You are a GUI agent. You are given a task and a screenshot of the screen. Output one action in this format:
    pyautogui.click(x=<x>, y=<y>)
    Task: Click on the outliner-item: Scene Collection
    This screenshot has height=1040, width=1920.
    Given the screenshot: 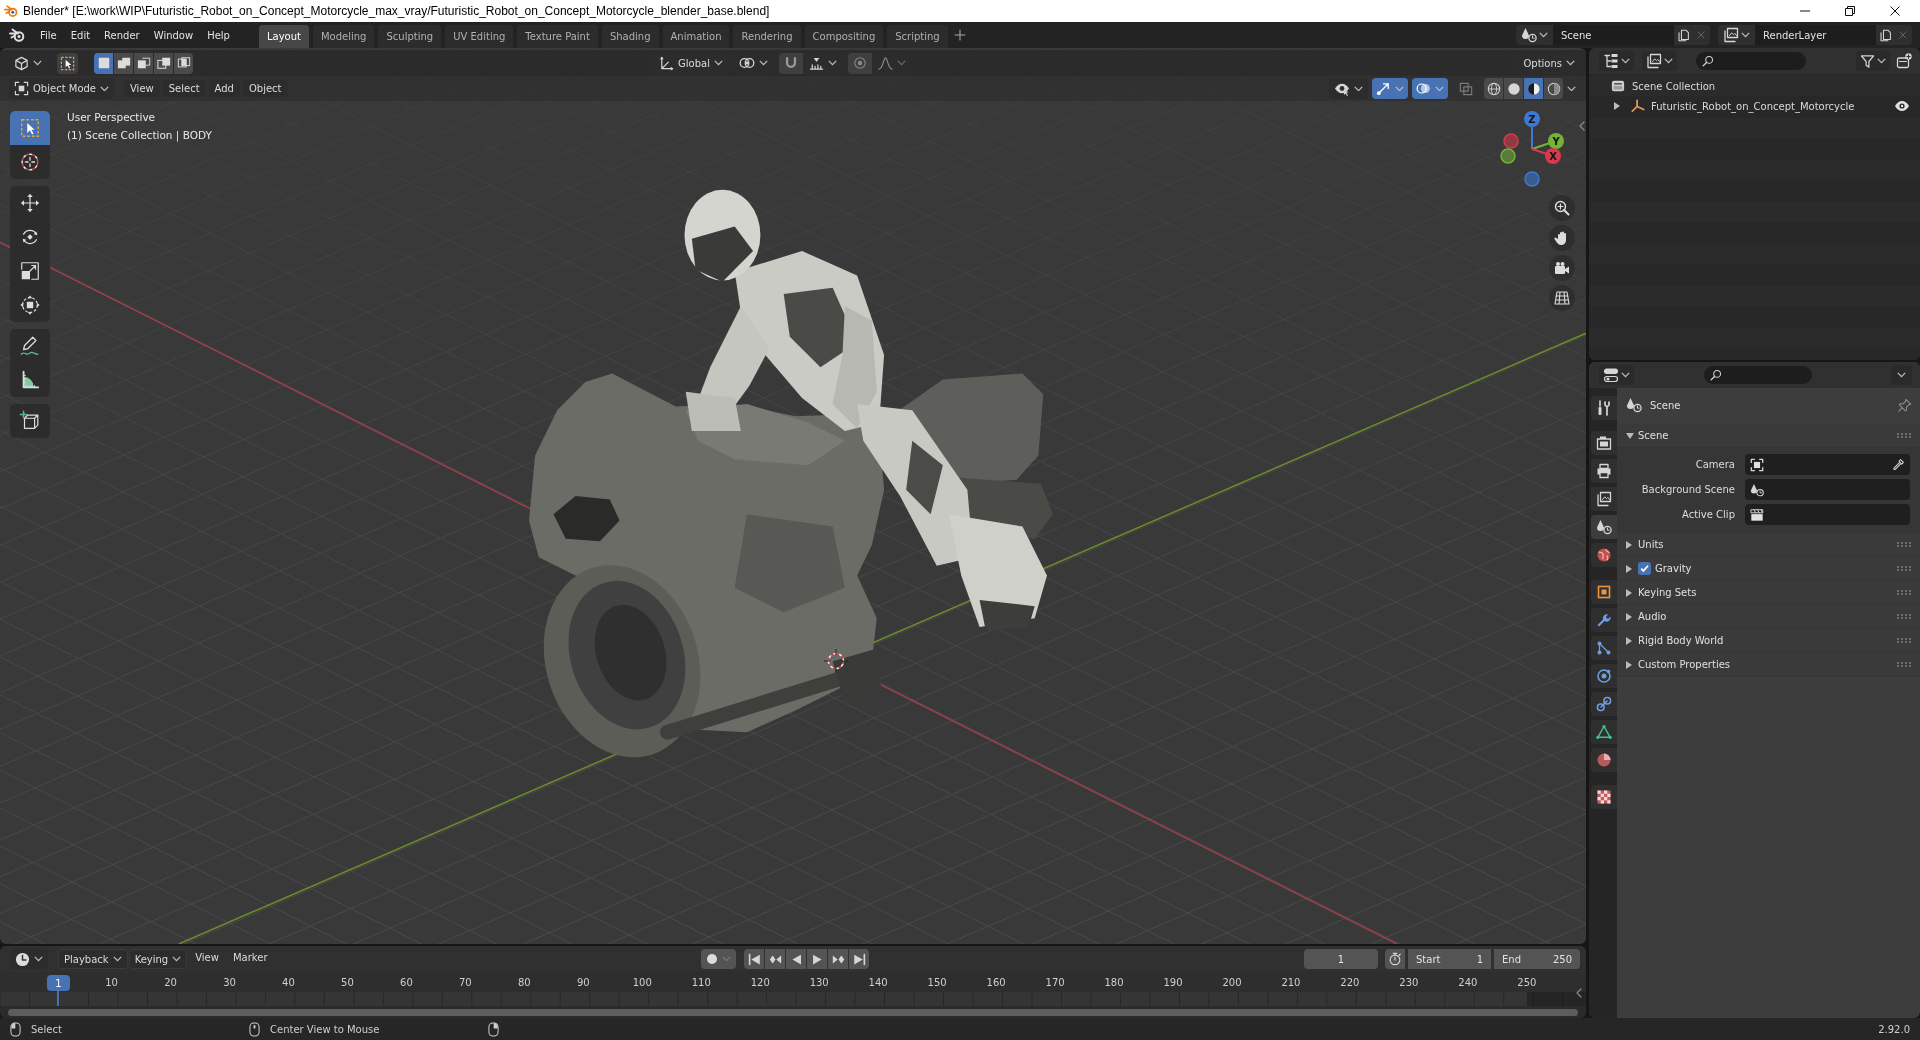 What is the action you would take?
    pyautogui.click(x=1674, y=86)
    